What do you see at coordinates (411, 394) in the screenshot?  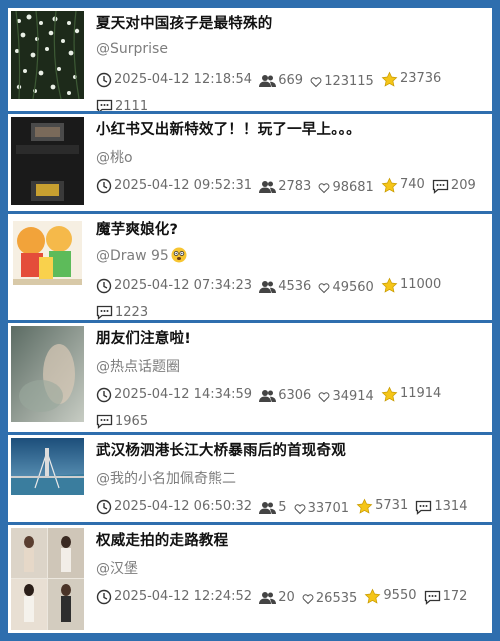 I see `post-favorites: 11914` at bounding box center [411, 394].